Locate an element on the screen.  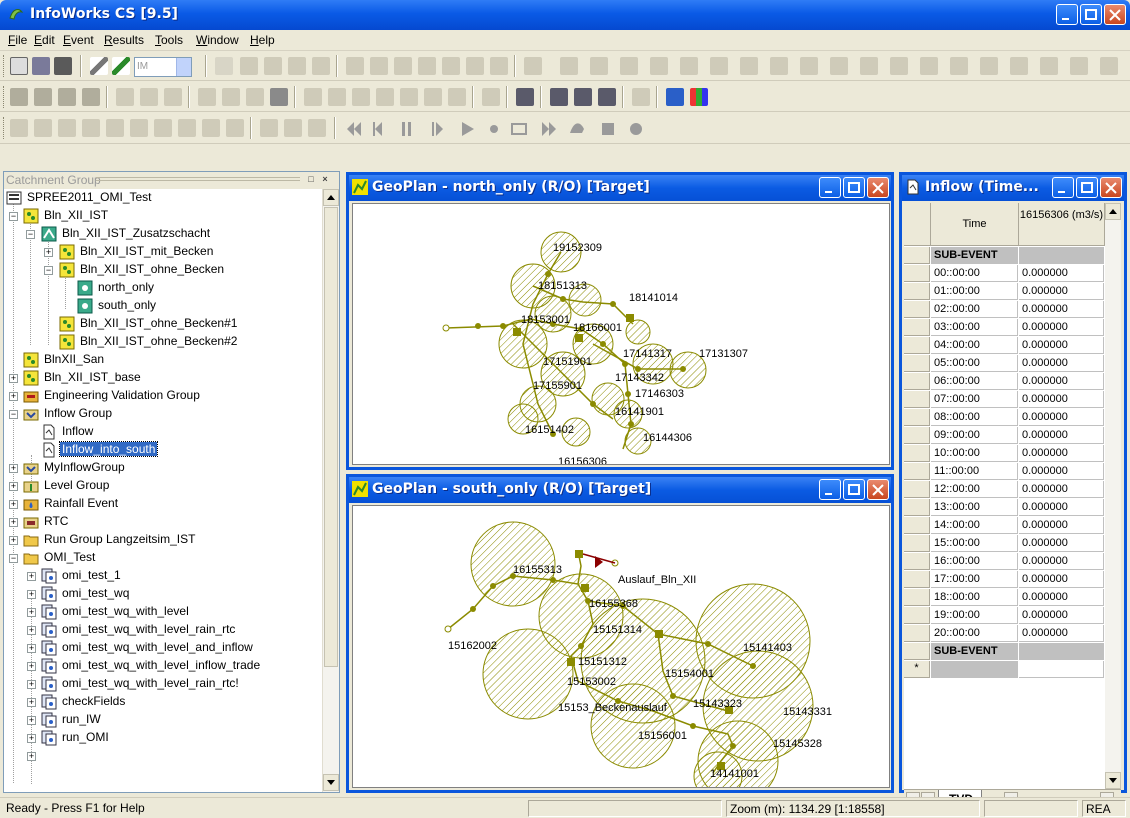
time-cell: 05::00:00 is located at coordinates (974, 363).